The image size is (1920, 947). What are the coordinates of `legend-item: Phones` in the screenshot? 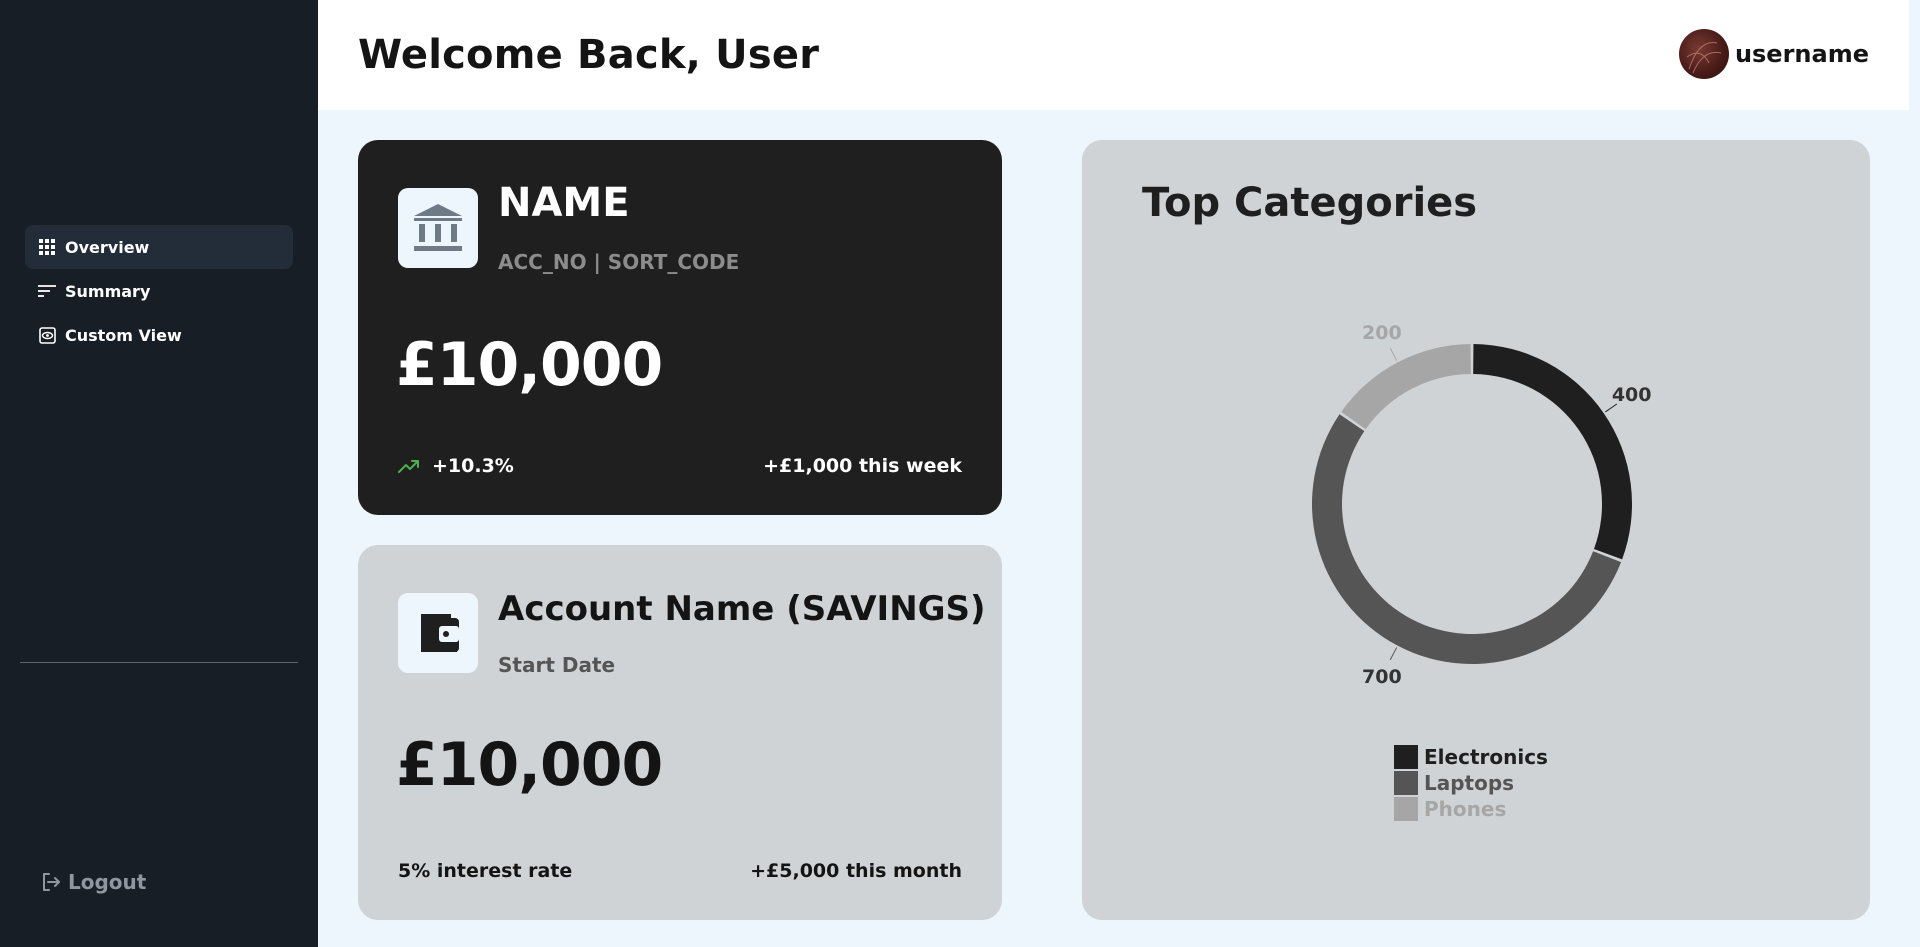 It's located at (1471, 809).